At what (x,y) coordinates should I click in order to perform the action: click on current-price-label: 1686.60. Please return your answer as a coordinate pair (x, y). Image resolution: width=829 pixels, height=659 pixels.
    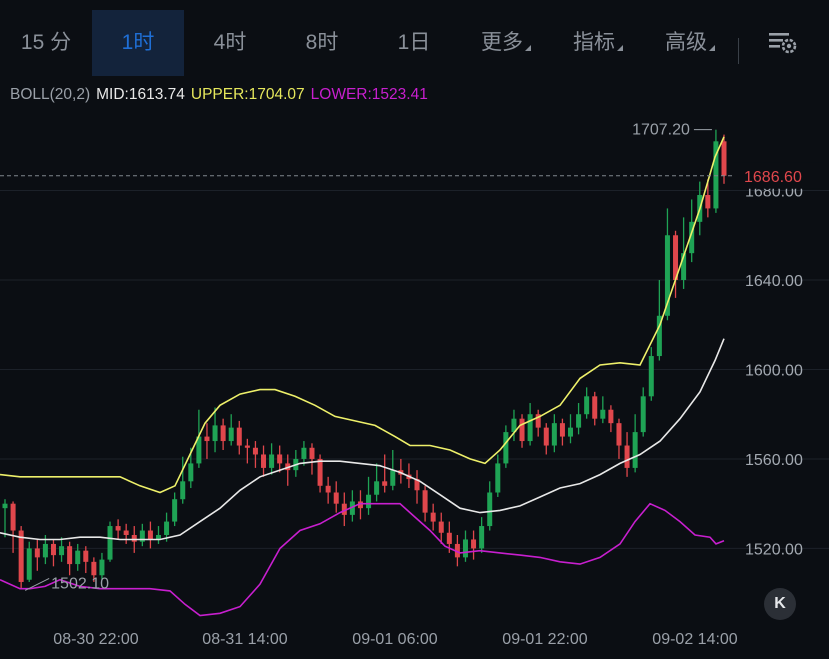
    Looking at the image, I should click on (773, 177).